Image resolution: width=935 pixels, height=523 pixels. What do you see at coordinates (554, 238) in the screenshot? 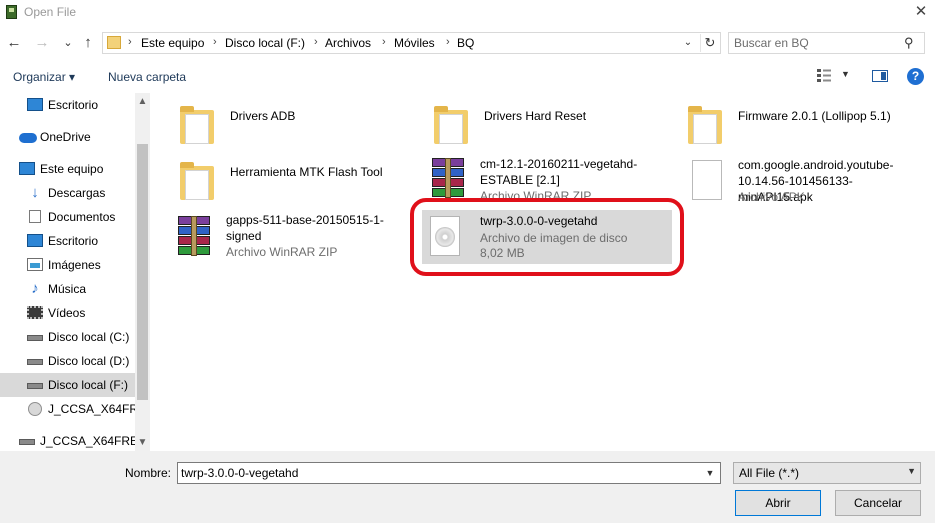
I see `file-type: Archivo de imagen de disco` at bounding box center [554, 238].